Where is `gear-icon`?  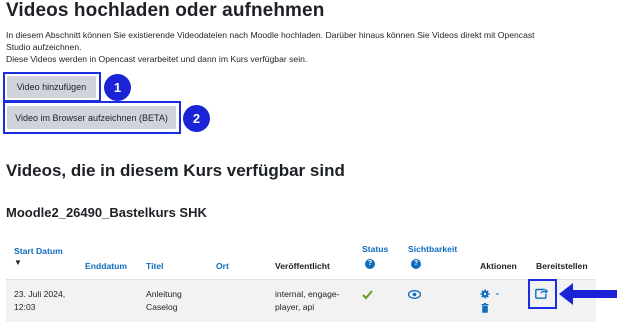
gear-icon is located at coordinates (485, 294).